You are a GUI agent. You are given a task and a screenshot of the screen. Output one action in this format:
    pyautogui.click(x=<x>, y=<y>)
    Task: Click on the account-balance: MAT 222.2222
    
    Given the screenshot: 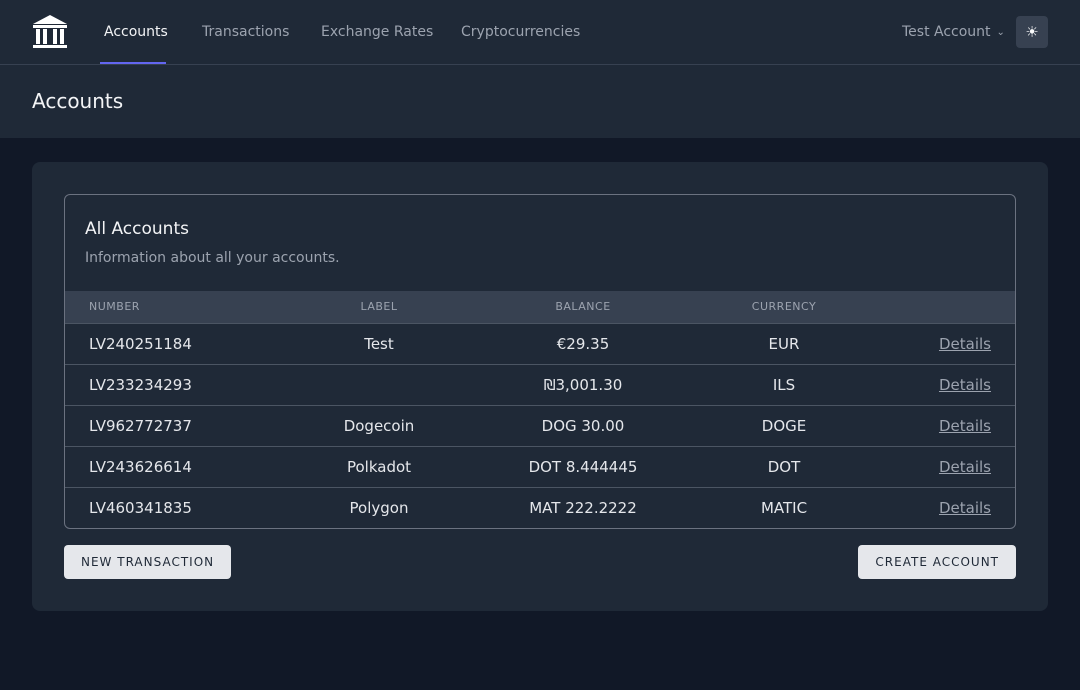 What is the action you would take?
    pyautogui.click(x=583, y=507)
    